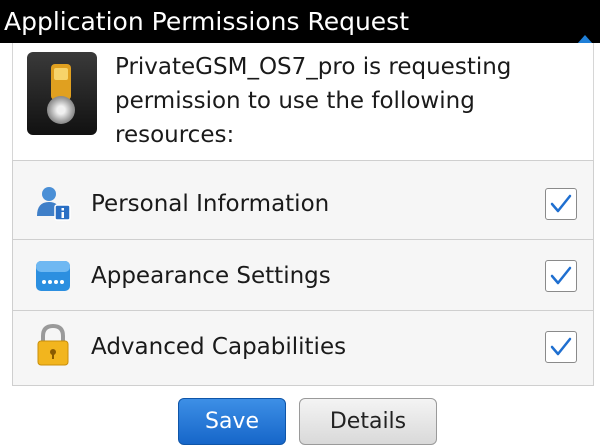  What do you see at coordinates (53, 204) in the screenshot?
I see `person-info-icon` at bounding box center [53, 204].